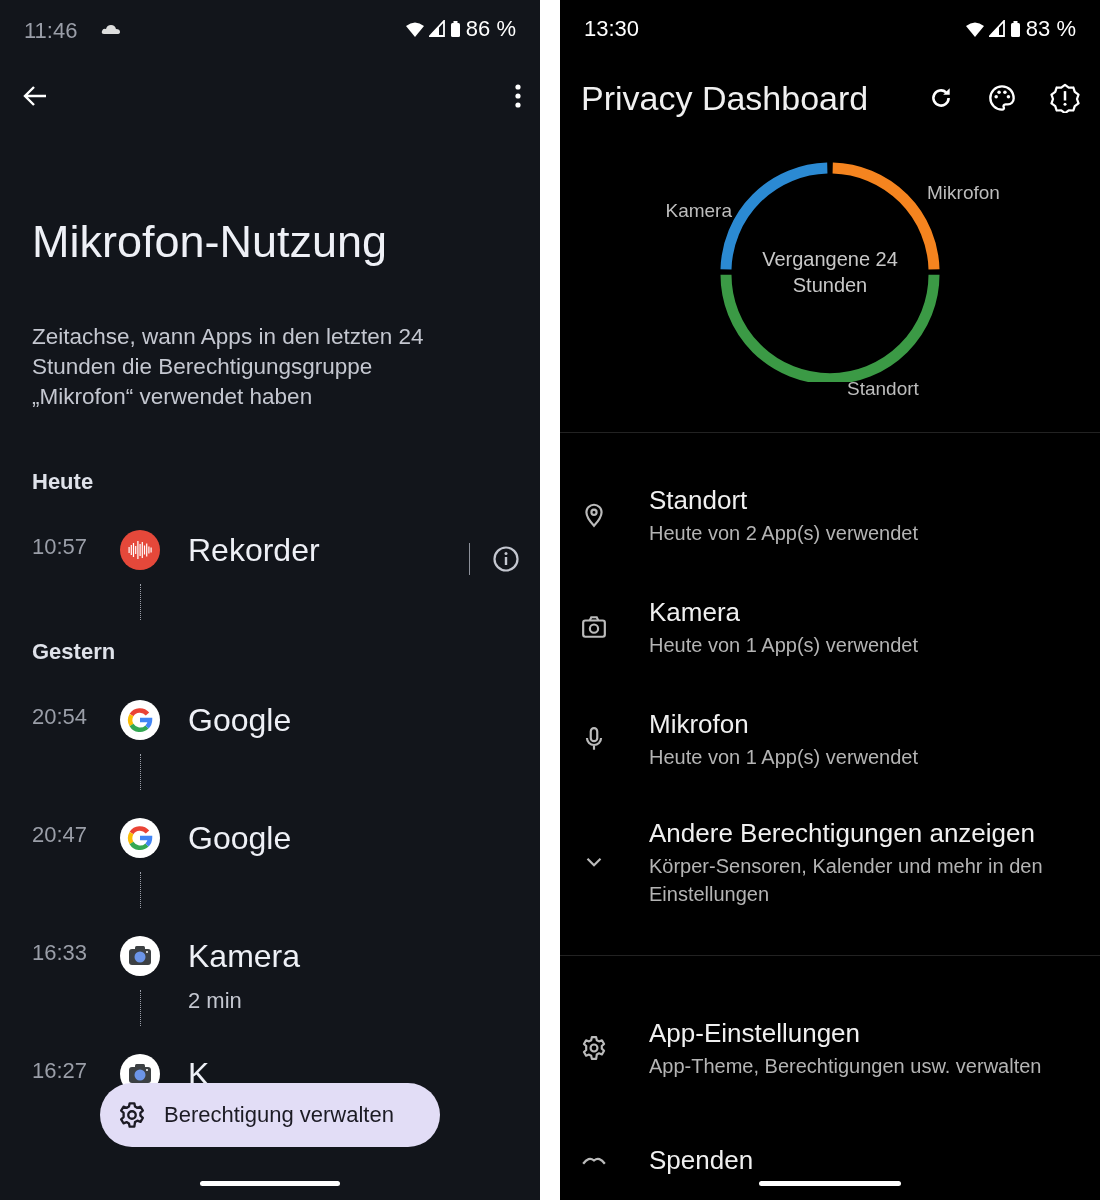 This screenshot has width=1100, height=1200. What do you see at coordinates (60, 547) in the screenshot?
I see `usage-time: 10:57` at bounding box center [60, 547].